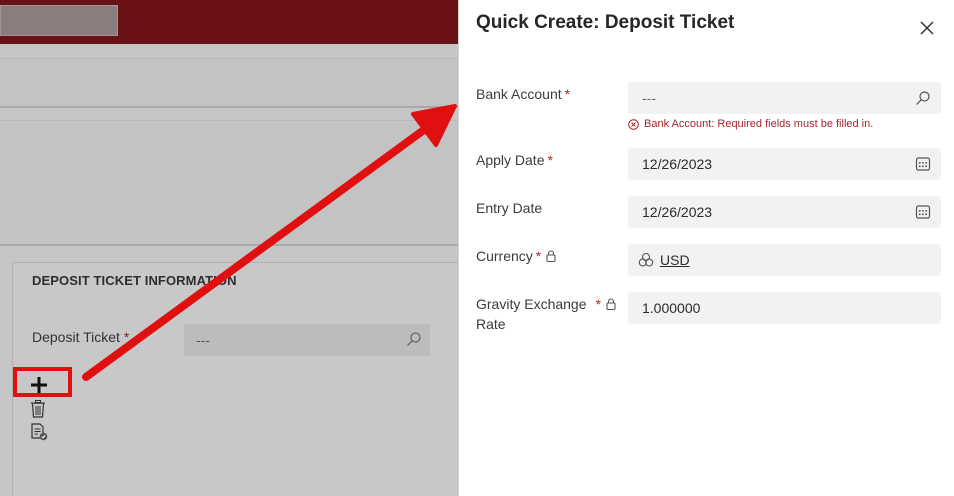 The height and width of the screenshot is (496, 954). Describe the element at coordinates (784, 212) in the screenshot. I see `entry-date-field: 12/26/2023` at that location.